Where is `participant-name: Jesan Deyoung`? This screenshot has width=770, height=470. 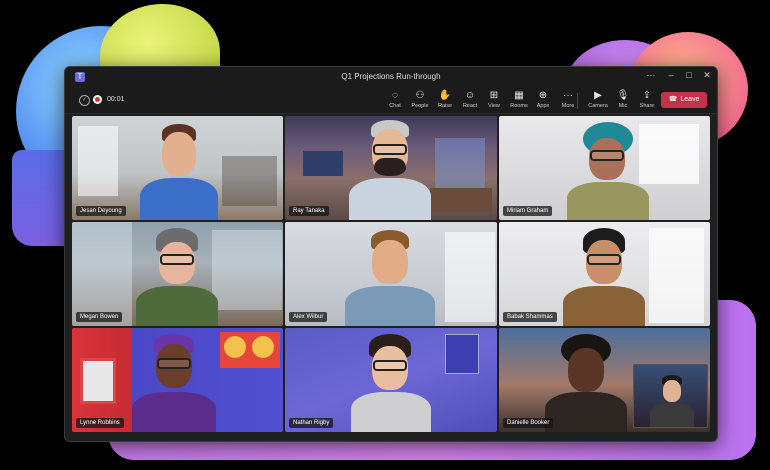 participant-name: Jesan Deyoung is located at coordinates (101, 211).